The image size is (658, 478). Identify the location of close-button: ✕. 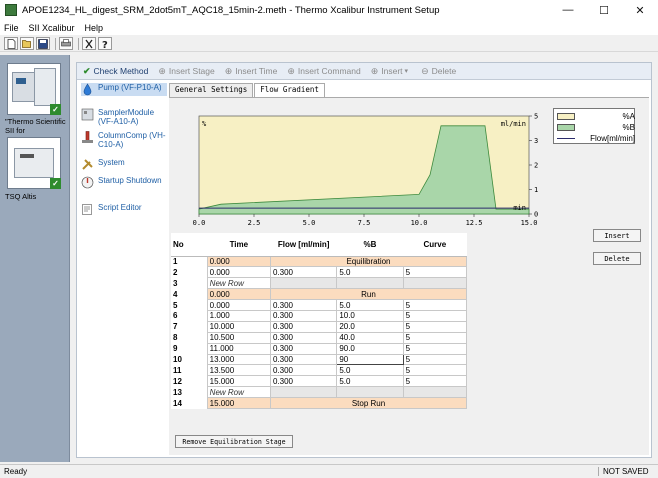
(640, 10).